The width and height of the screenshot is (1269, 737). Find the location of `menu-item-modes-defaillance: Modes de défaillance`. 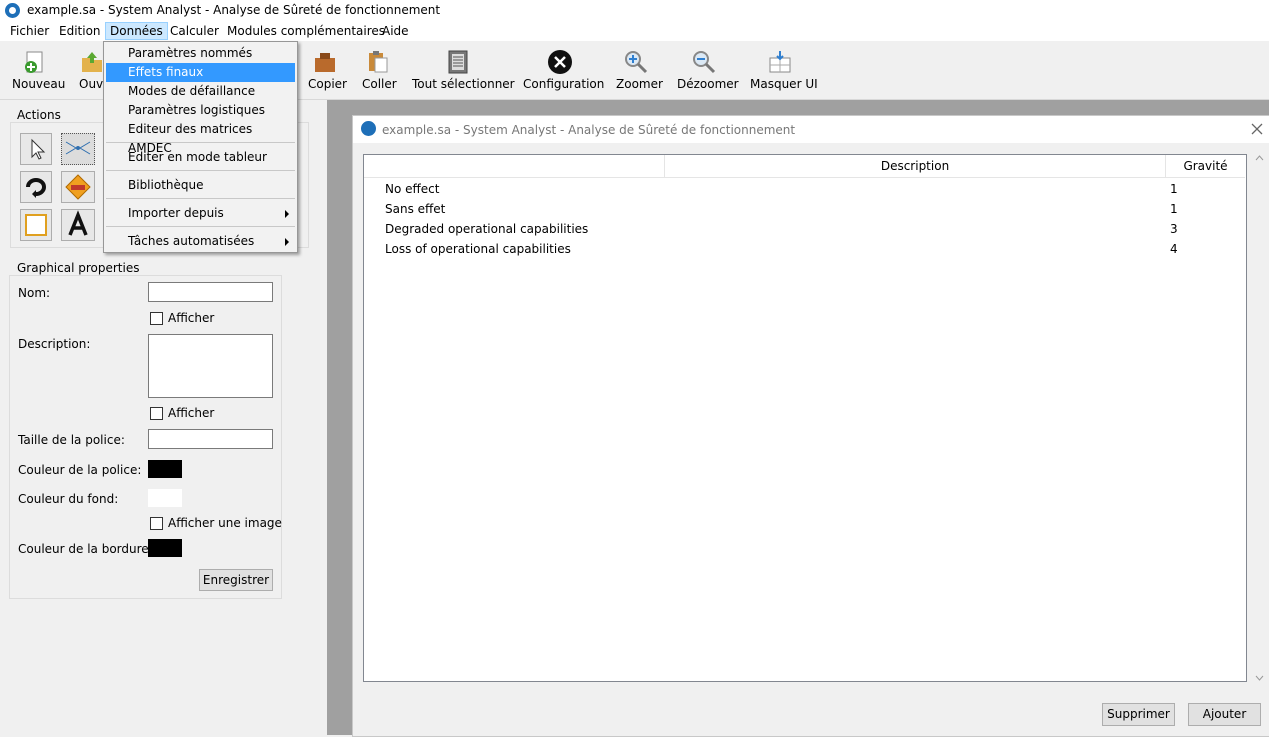

menu-item-modes-defaillance: Modes de défaillance is located at coordinates (200, 91).